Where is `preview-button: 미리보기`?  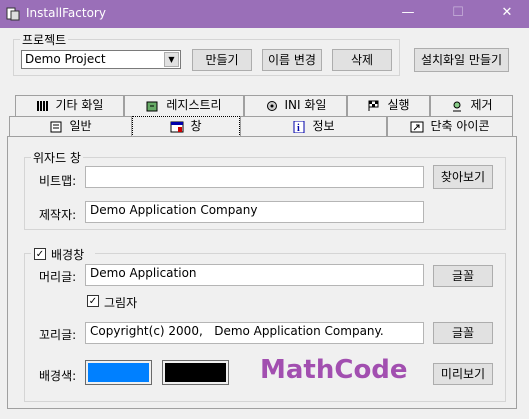 preview-button: 미리보기 is located at coordinates (463, 374).